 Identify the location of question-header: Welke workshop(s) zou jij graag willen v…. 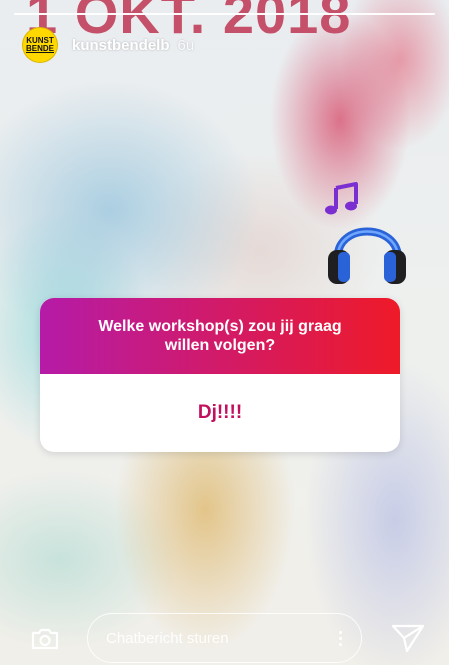
(220, 336).